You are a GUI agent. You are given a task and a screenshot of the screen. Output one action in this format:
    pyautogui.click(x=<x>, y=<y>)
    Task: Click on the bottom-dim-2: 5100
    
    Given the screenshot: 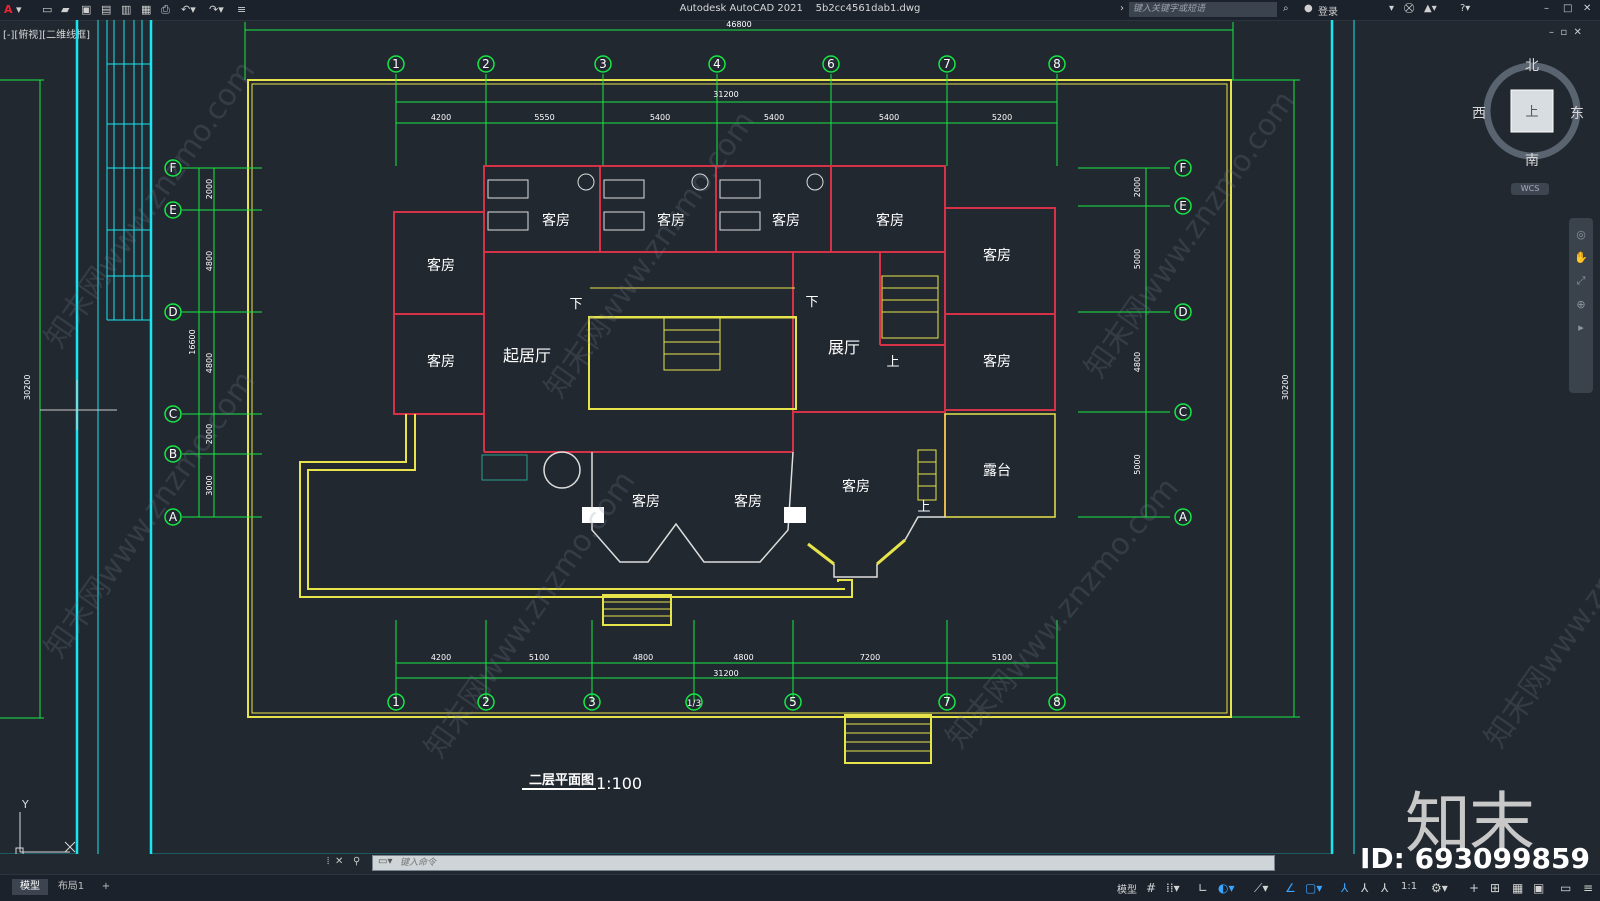 What is the action you would take?
    pyautogui.click(x=539, y=657)
    